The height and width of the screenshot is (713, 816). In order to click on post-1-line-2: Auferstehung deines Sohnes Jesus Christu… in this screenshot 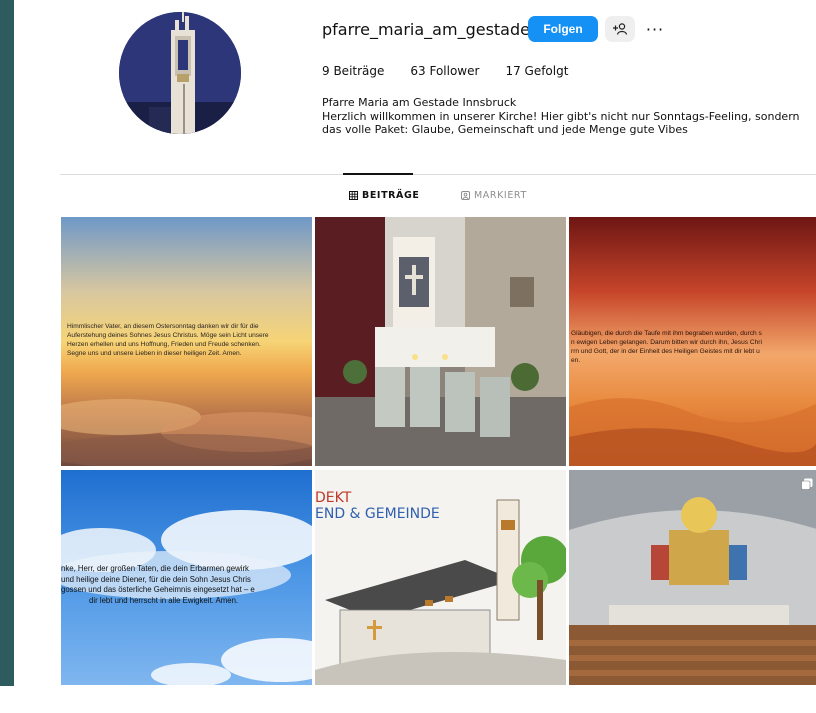, I will do `click(168, 335)`.